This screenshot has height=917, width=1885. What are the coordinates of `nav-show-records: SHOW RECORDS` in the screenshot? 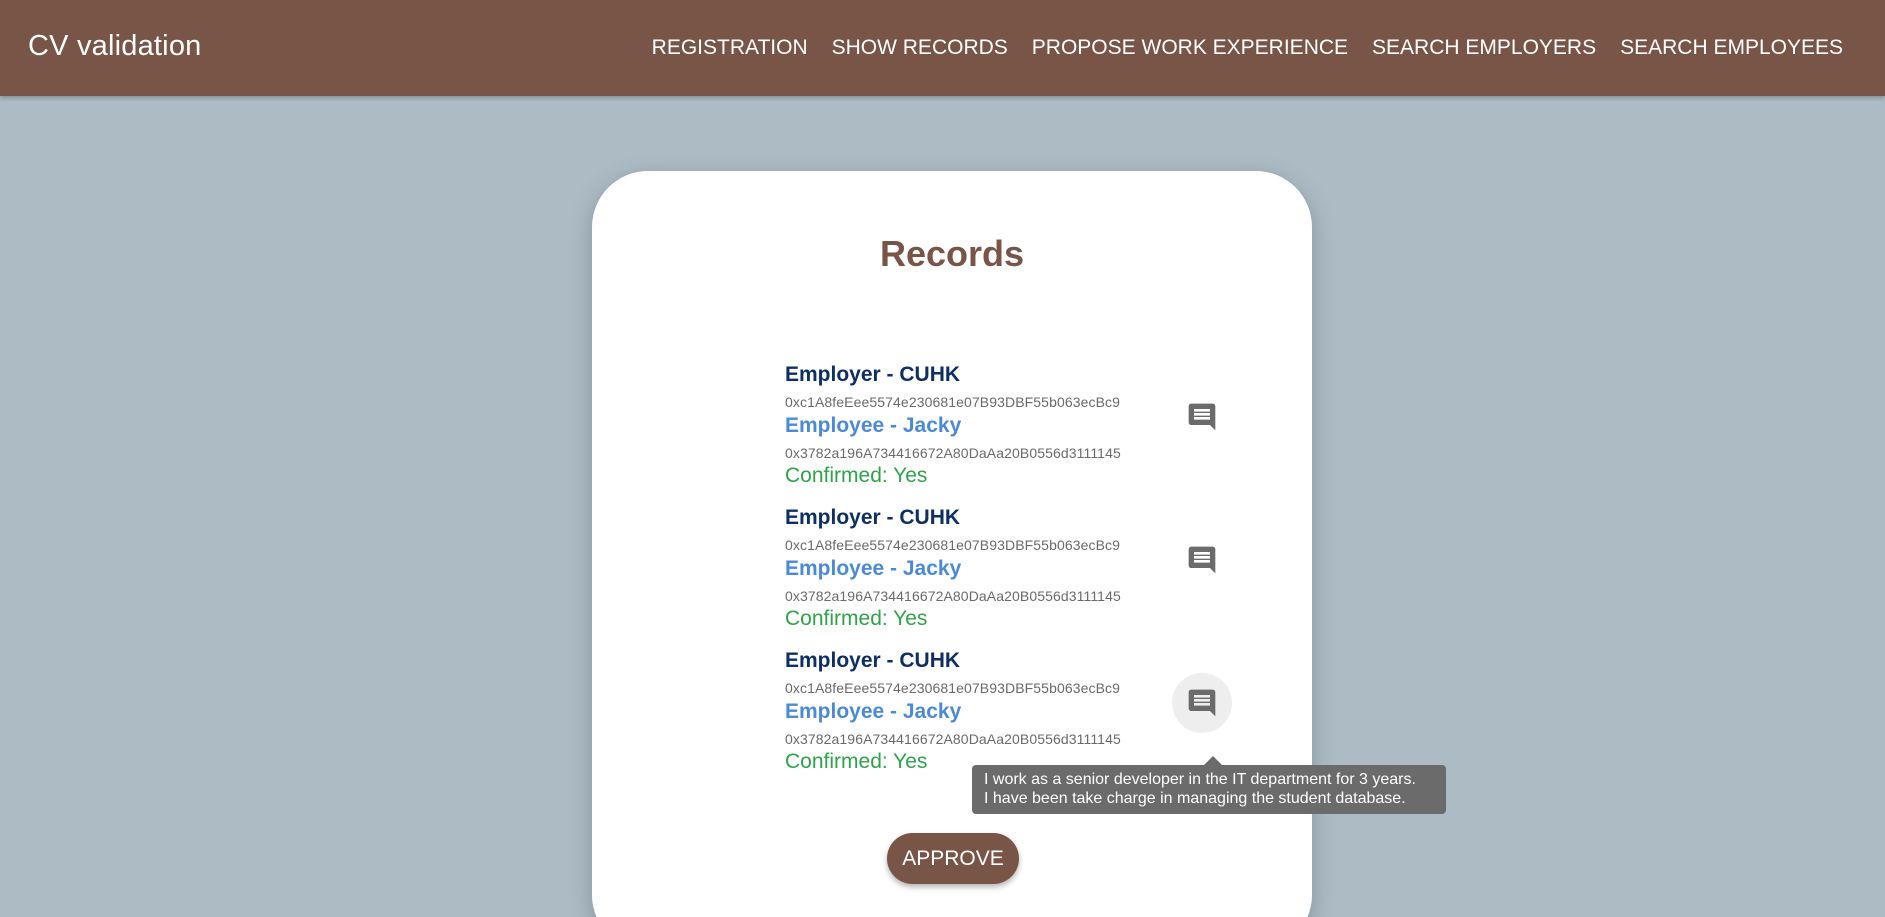 It's located at (920, 48).